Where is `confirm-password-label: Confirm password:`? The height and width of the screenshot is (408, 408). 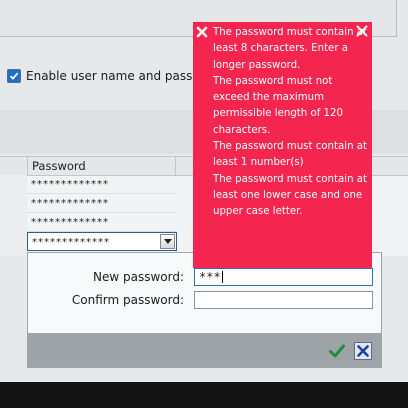 confirm-password-label: Confirm password: is located at coordinates (127, 300).